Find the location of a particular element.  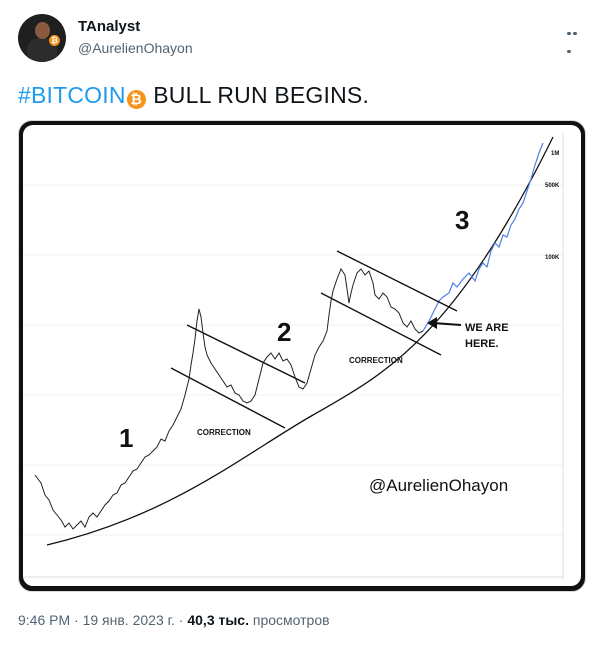

tweet-text: #BITCOIN ₿ BULL RUN BEGINS. is located at coordinates (193, 95).